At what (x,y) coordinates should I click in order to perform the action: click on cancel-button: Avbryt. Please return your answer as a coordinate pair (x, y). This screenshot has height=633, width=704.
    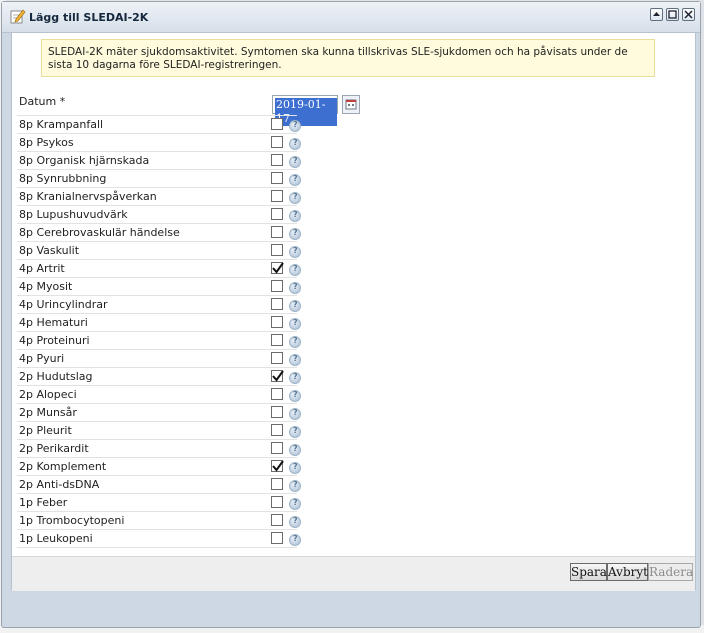
    Looking at the image, I should click on (627, 572).